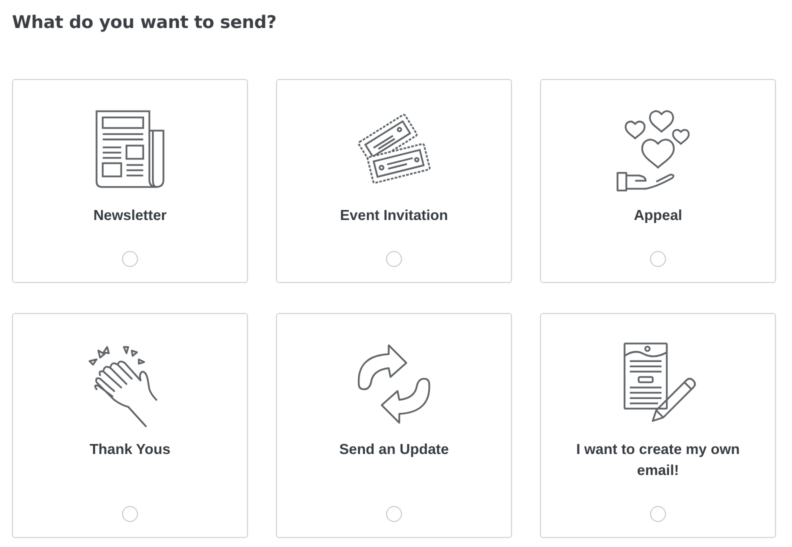  What do you see at coordinates (394, 425) in the screenshot?
I see `option-card: Send an Update` at bounding box center [394, 425].